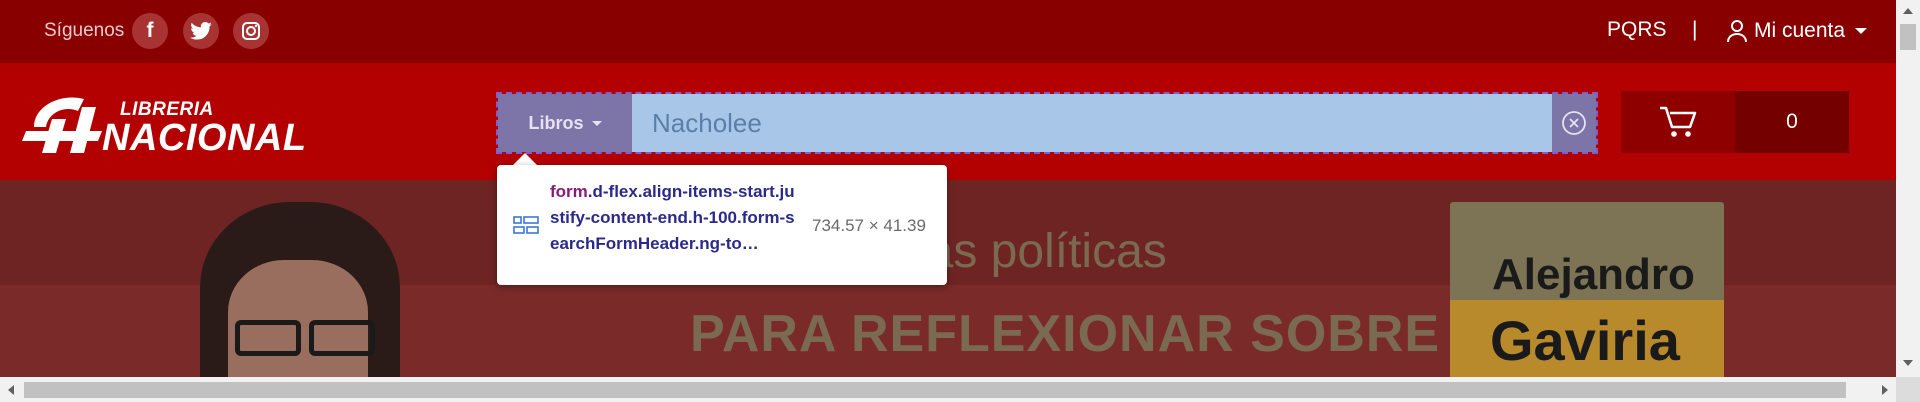  Describe the element at coordinates (1593, 274) in the screenshot. I see `book-author-first: Alejandro` at that location.